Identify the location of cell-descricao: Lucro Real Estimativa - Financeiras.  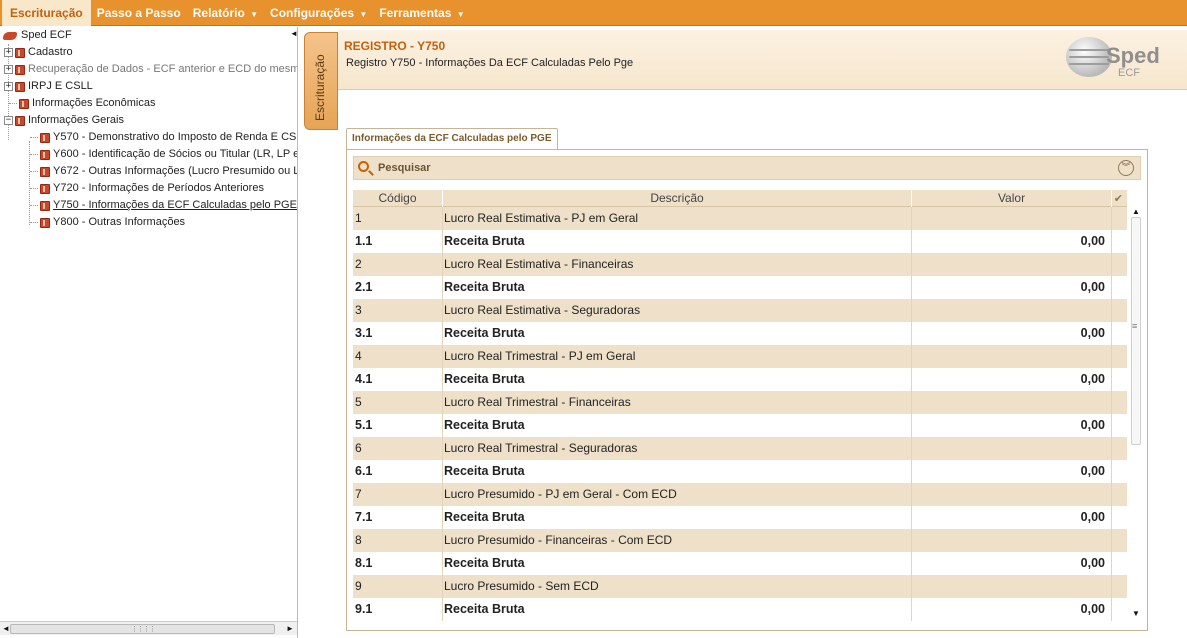
(677, 264).